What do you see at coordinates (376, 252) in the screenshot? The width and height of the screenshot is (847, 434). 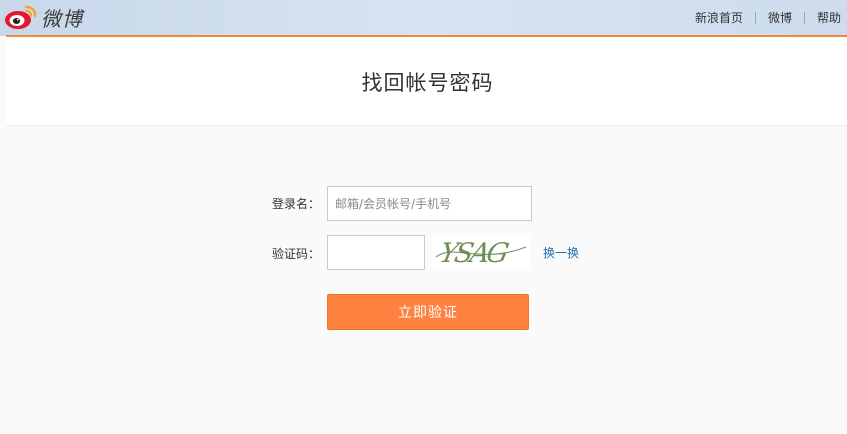 I see `captcha-input` at bounding box center [376, 252].